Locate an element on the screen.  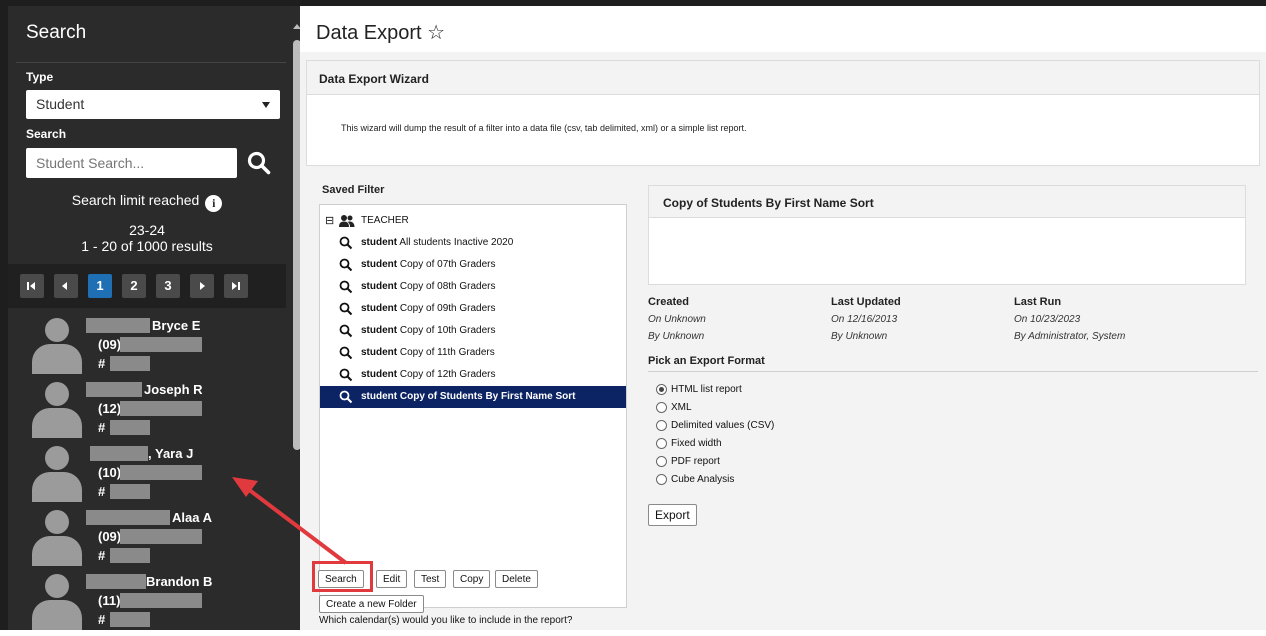
saved-filter-item: student Copy of 10th Graders is located at coordinates (473, 331).